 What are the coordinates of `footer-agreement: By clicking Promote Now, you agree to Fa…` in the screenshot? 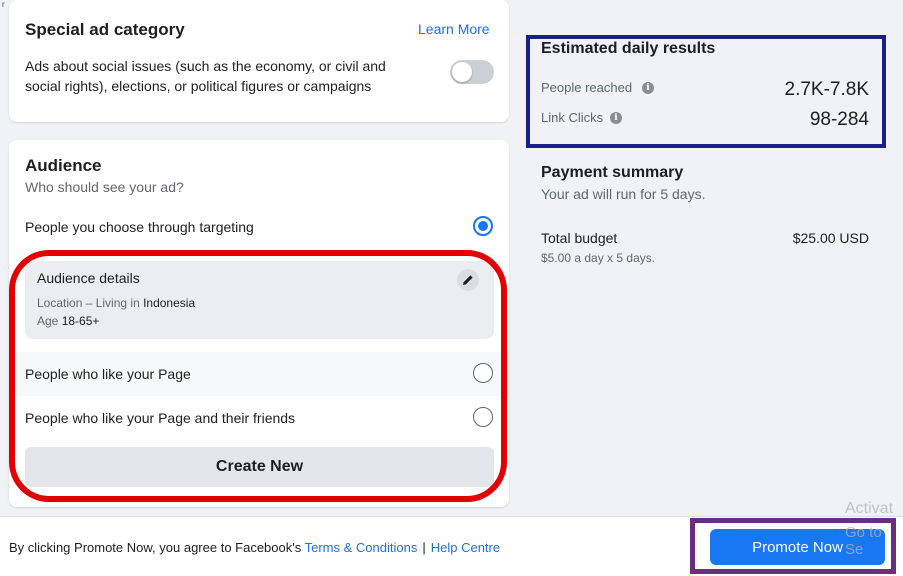 It's located at (254, 547).